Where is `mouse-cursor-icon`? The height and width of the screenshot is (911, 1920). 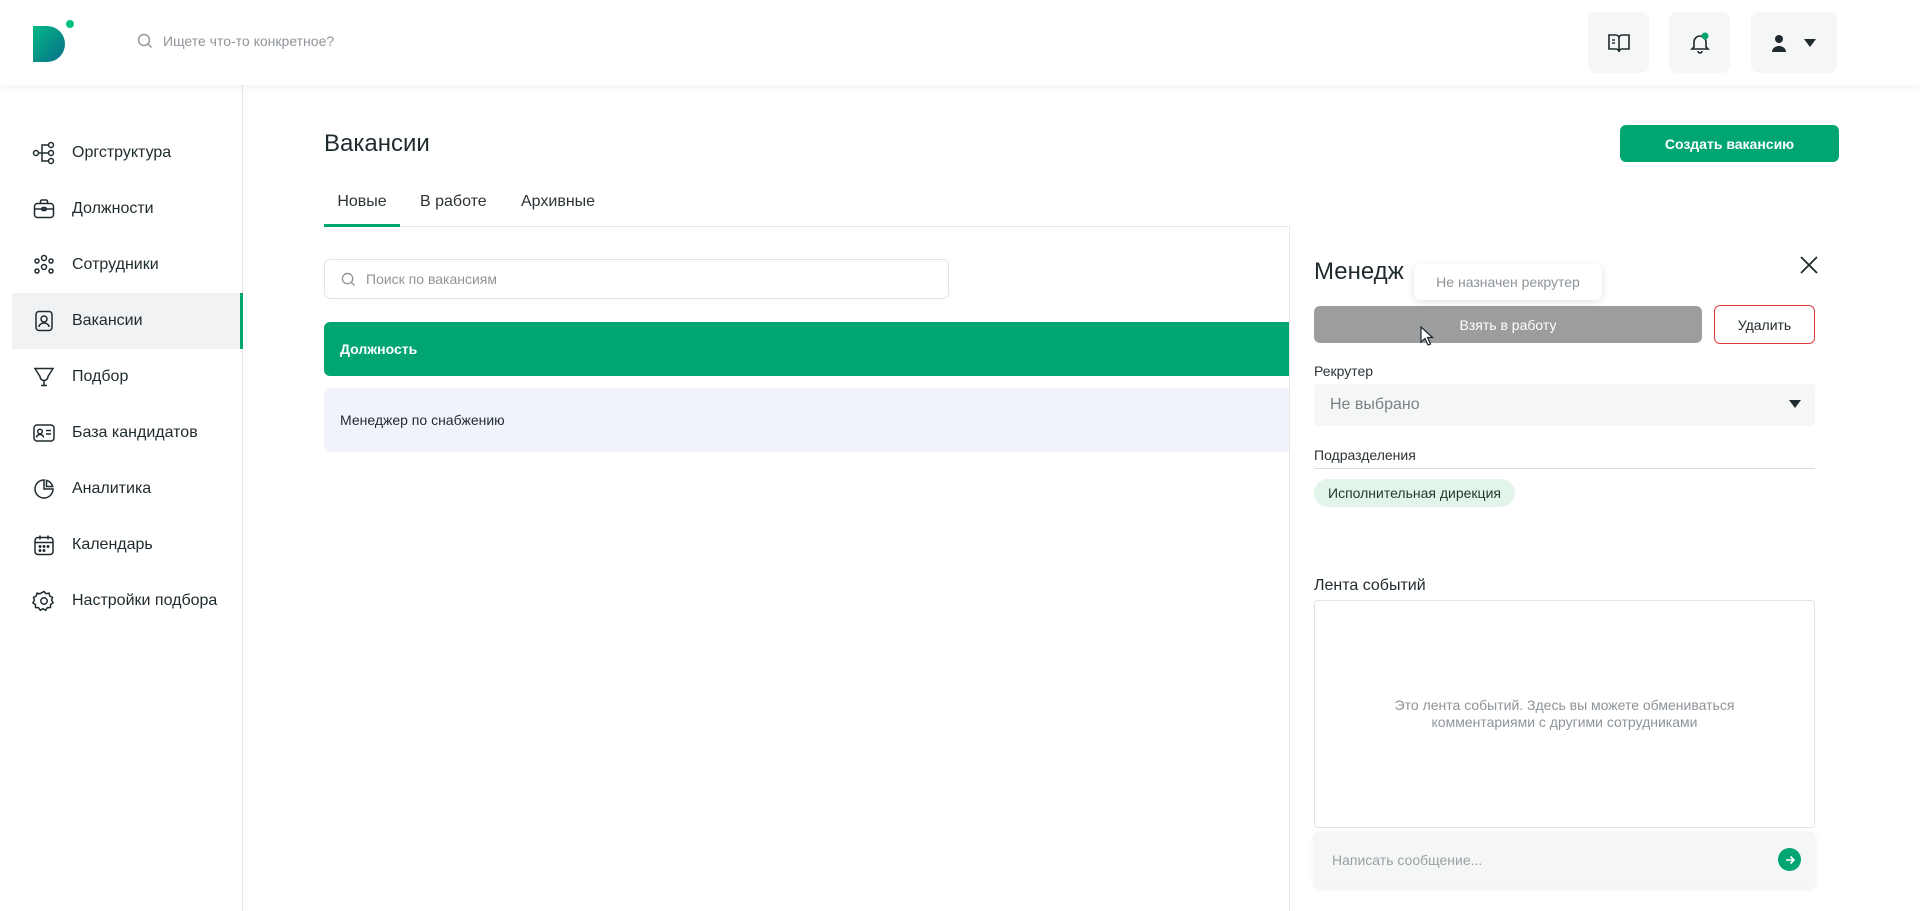 mouse-cursor-icon is located at coordinates (1427, 336).